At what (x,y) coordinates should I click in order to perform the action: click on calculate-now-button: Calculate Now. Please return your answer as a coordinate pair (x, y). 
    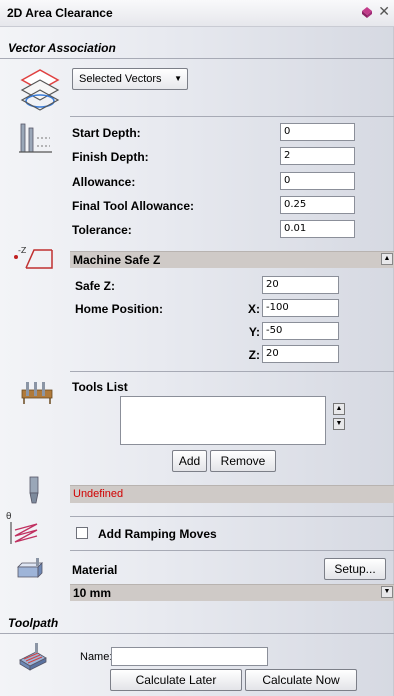
    Looking at the image, I should click on (301, 680).